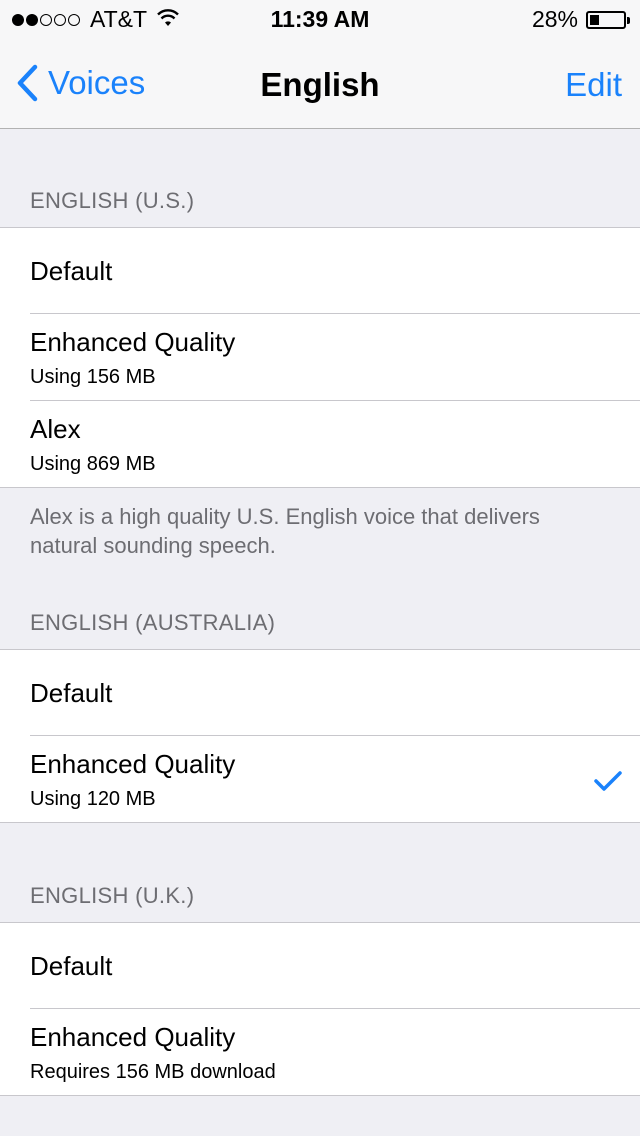 The width and height of the screenshot is (640, 1136). What do you see at coordinates (608, 19) in the screenshot?
I see `battery-icon` at bounding box center [608, 19].